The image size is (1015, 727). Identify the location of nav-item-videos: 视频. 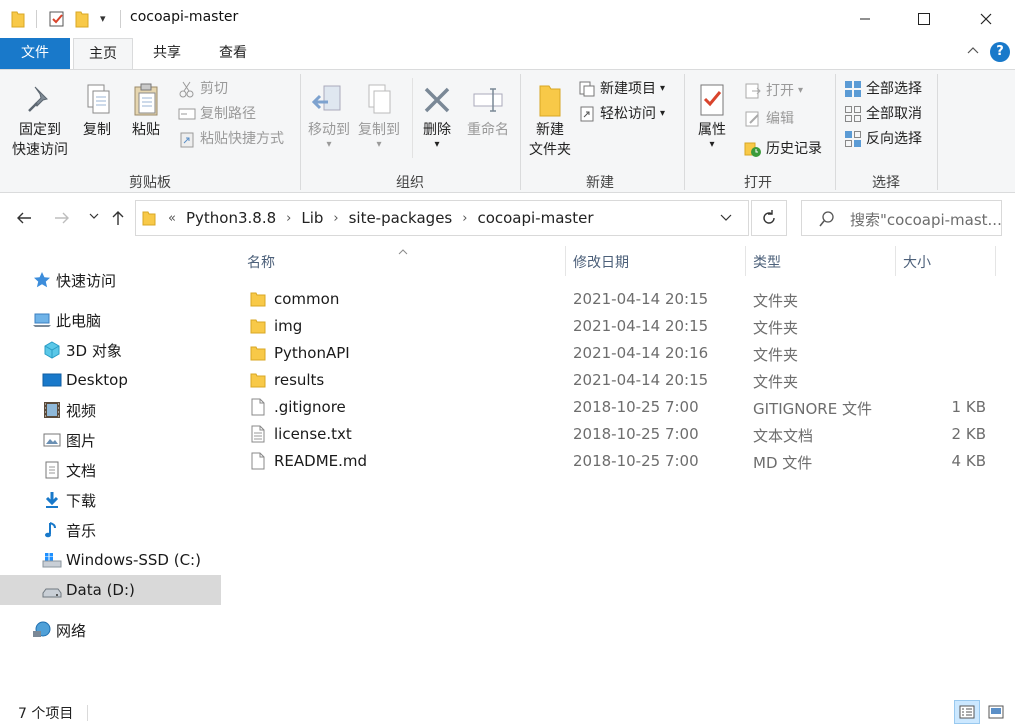
(110, 410).